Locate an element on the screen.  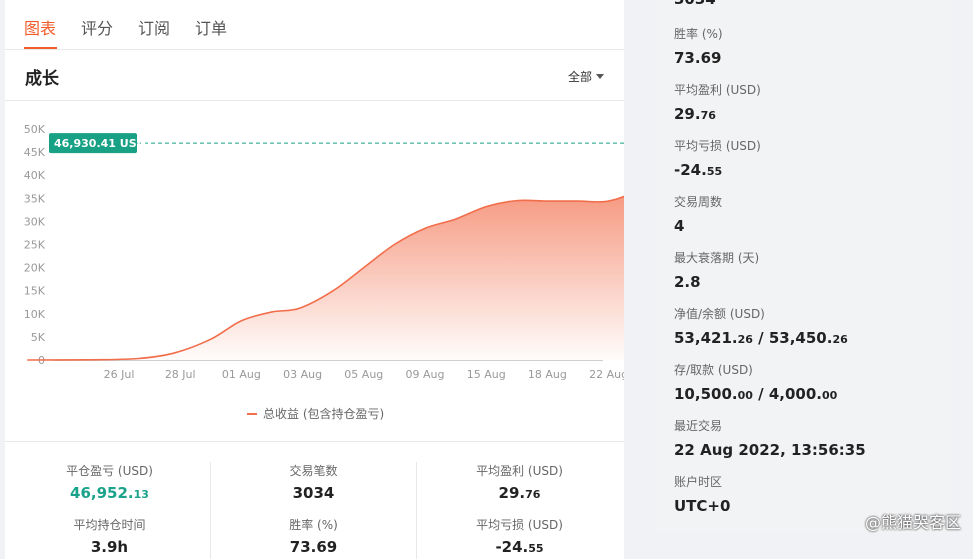
win-rate-label: 胜率 (%) is located at coordinates (313, 525).